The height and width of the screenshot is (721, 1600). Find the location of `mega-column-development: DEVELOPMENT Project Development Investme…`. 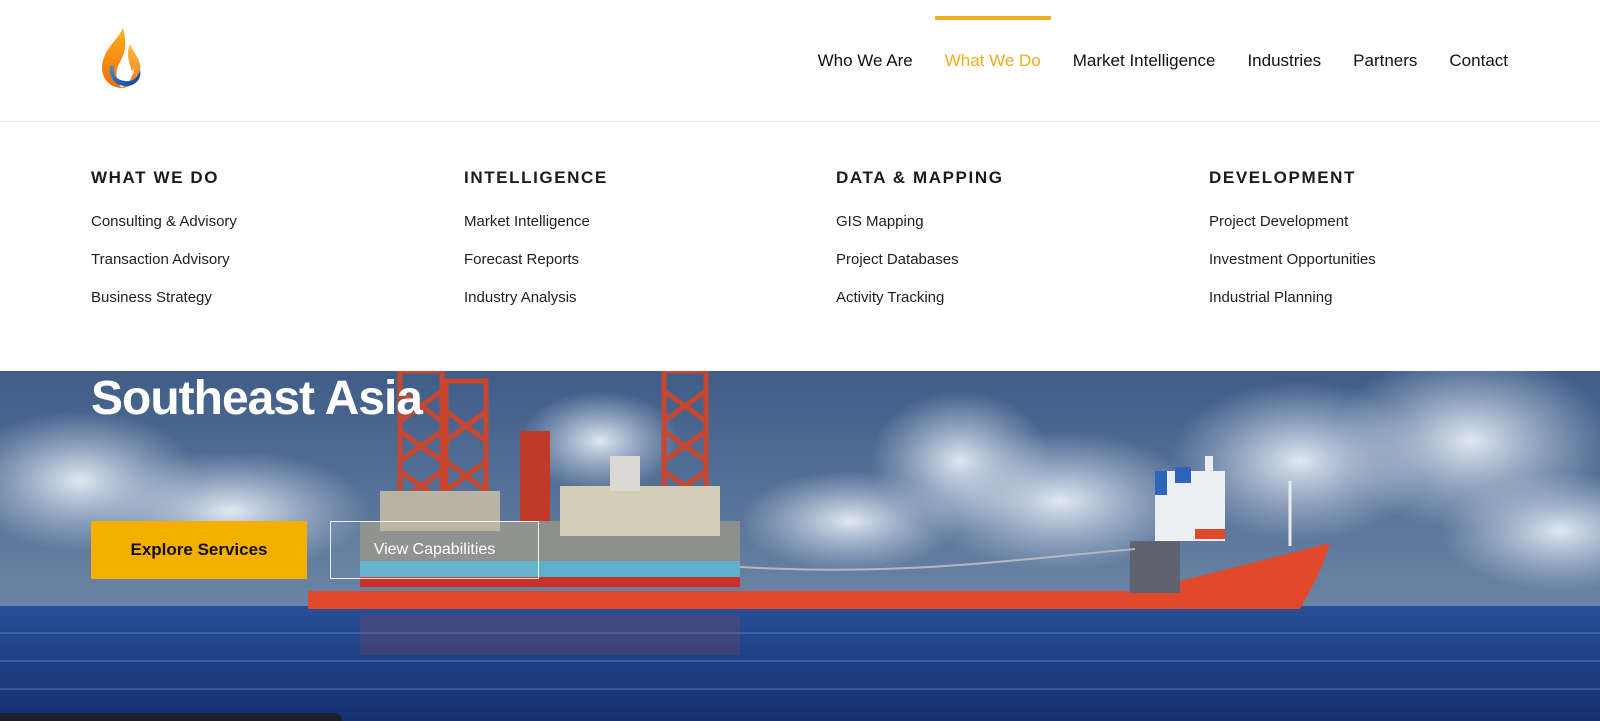

mega-column-development: DEVELOPMENT Project Development Investme… is located at coordinates (1379, 247).